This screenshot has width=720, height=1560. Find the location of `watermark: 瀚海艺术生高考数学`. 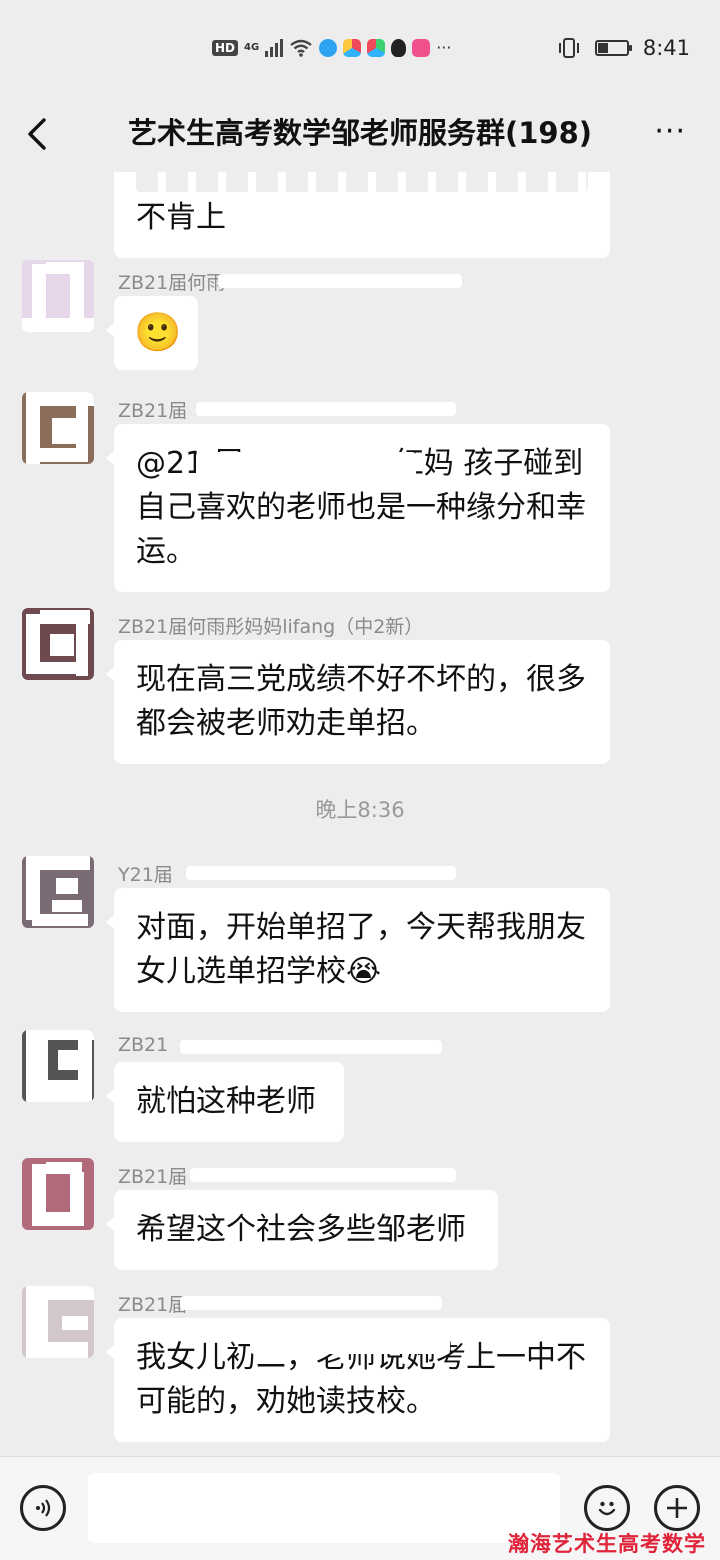

watermark: 瀚海艺术生高考数学 is located at coordinates (607, 1543).